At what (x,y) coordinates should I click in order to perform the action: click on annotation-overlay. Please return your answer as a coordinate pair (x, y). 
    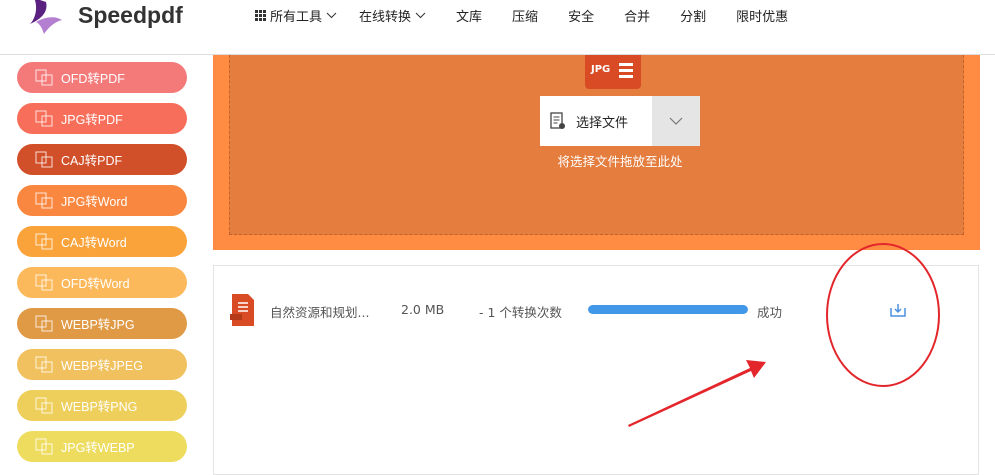
    Looking at the image, I should click on (784, 335).